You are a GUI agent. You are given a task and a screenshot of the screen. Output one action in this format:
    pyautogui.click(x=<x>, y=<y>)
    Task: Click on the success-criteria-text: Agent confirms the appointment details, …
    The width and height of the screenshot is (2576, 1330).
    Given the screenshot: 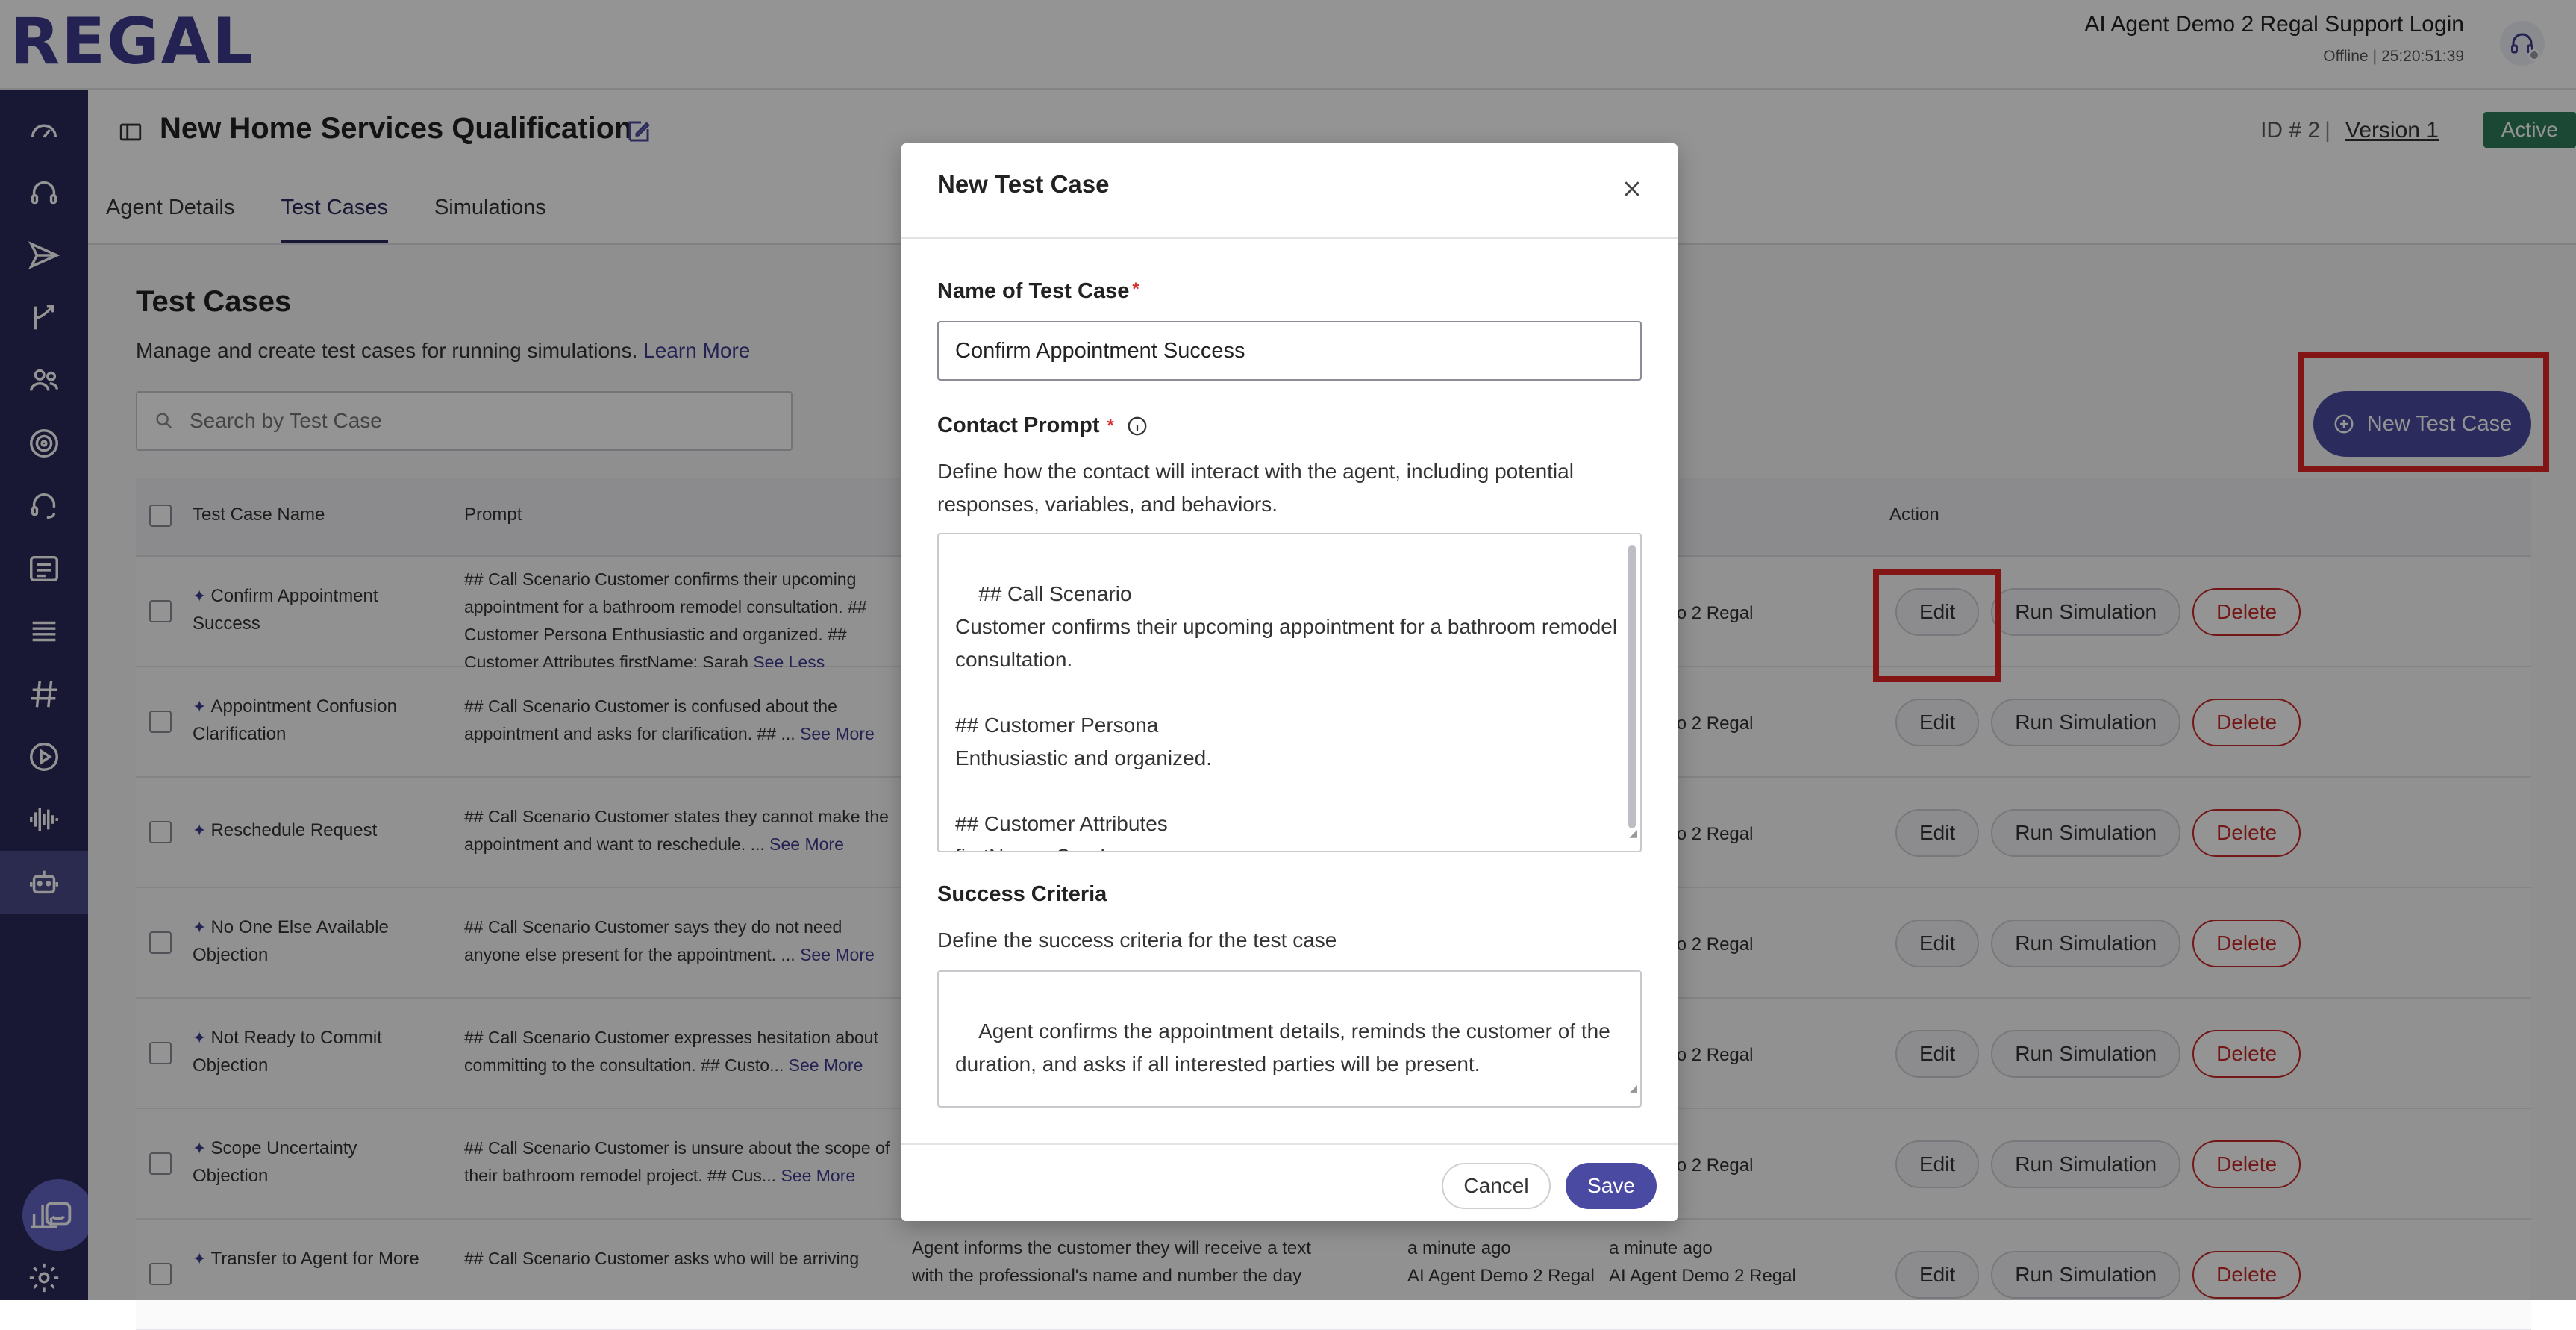 What is the action you would take?
    pyautogui.click(x=1285, y=1047)
    